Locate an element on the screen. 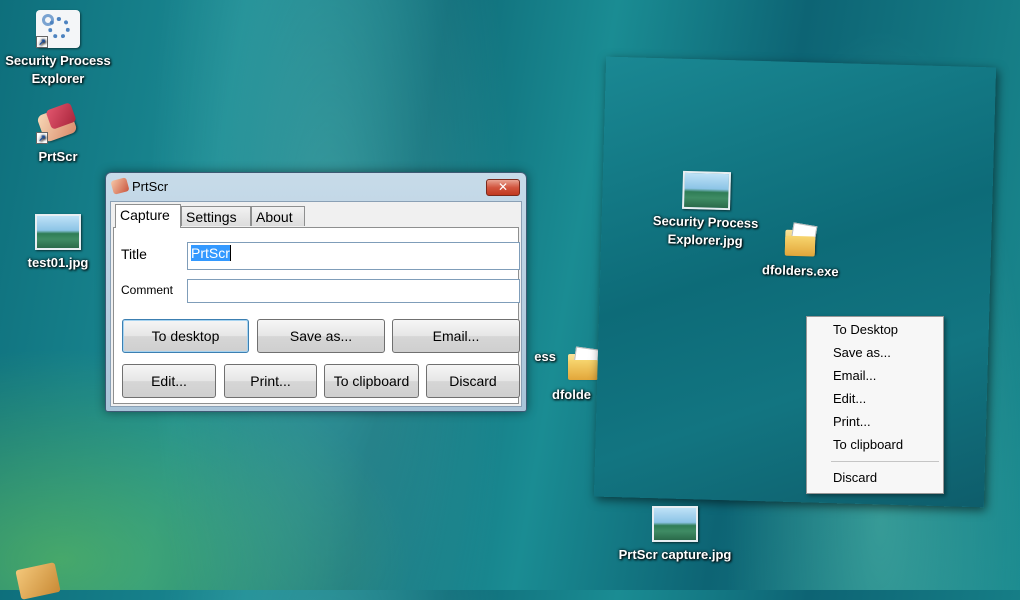 The width and height of the screenshot is (1020, 600). prtscr-app-icon: ↗ is located at coordinates (58, 123).